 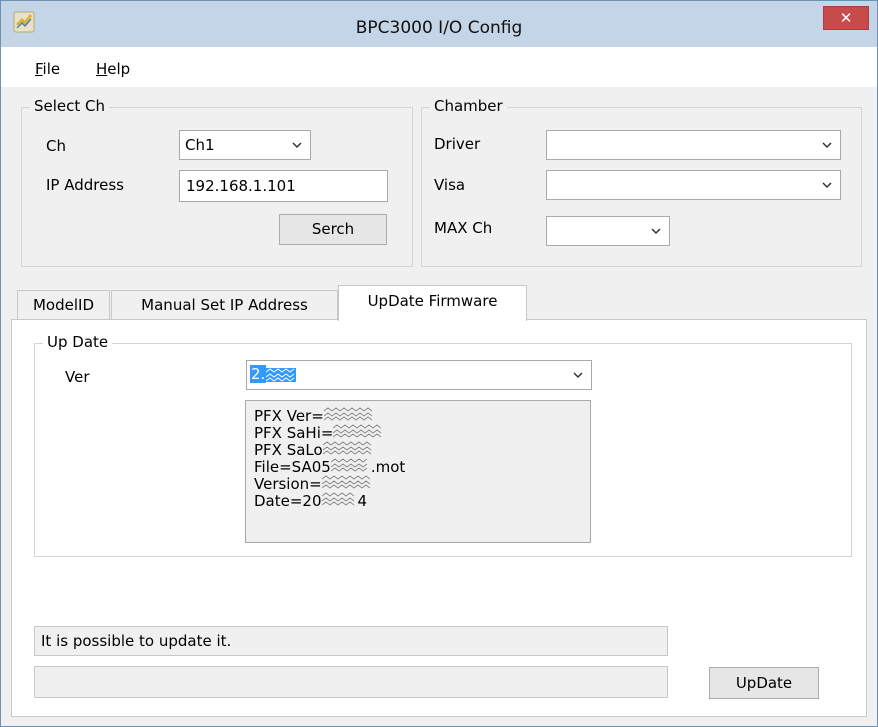 What do you see at coordinates (432, 303) in the screenshot?
I see `tab-update-firmware: UpDate Firmware` at bounding box center [432, 303].